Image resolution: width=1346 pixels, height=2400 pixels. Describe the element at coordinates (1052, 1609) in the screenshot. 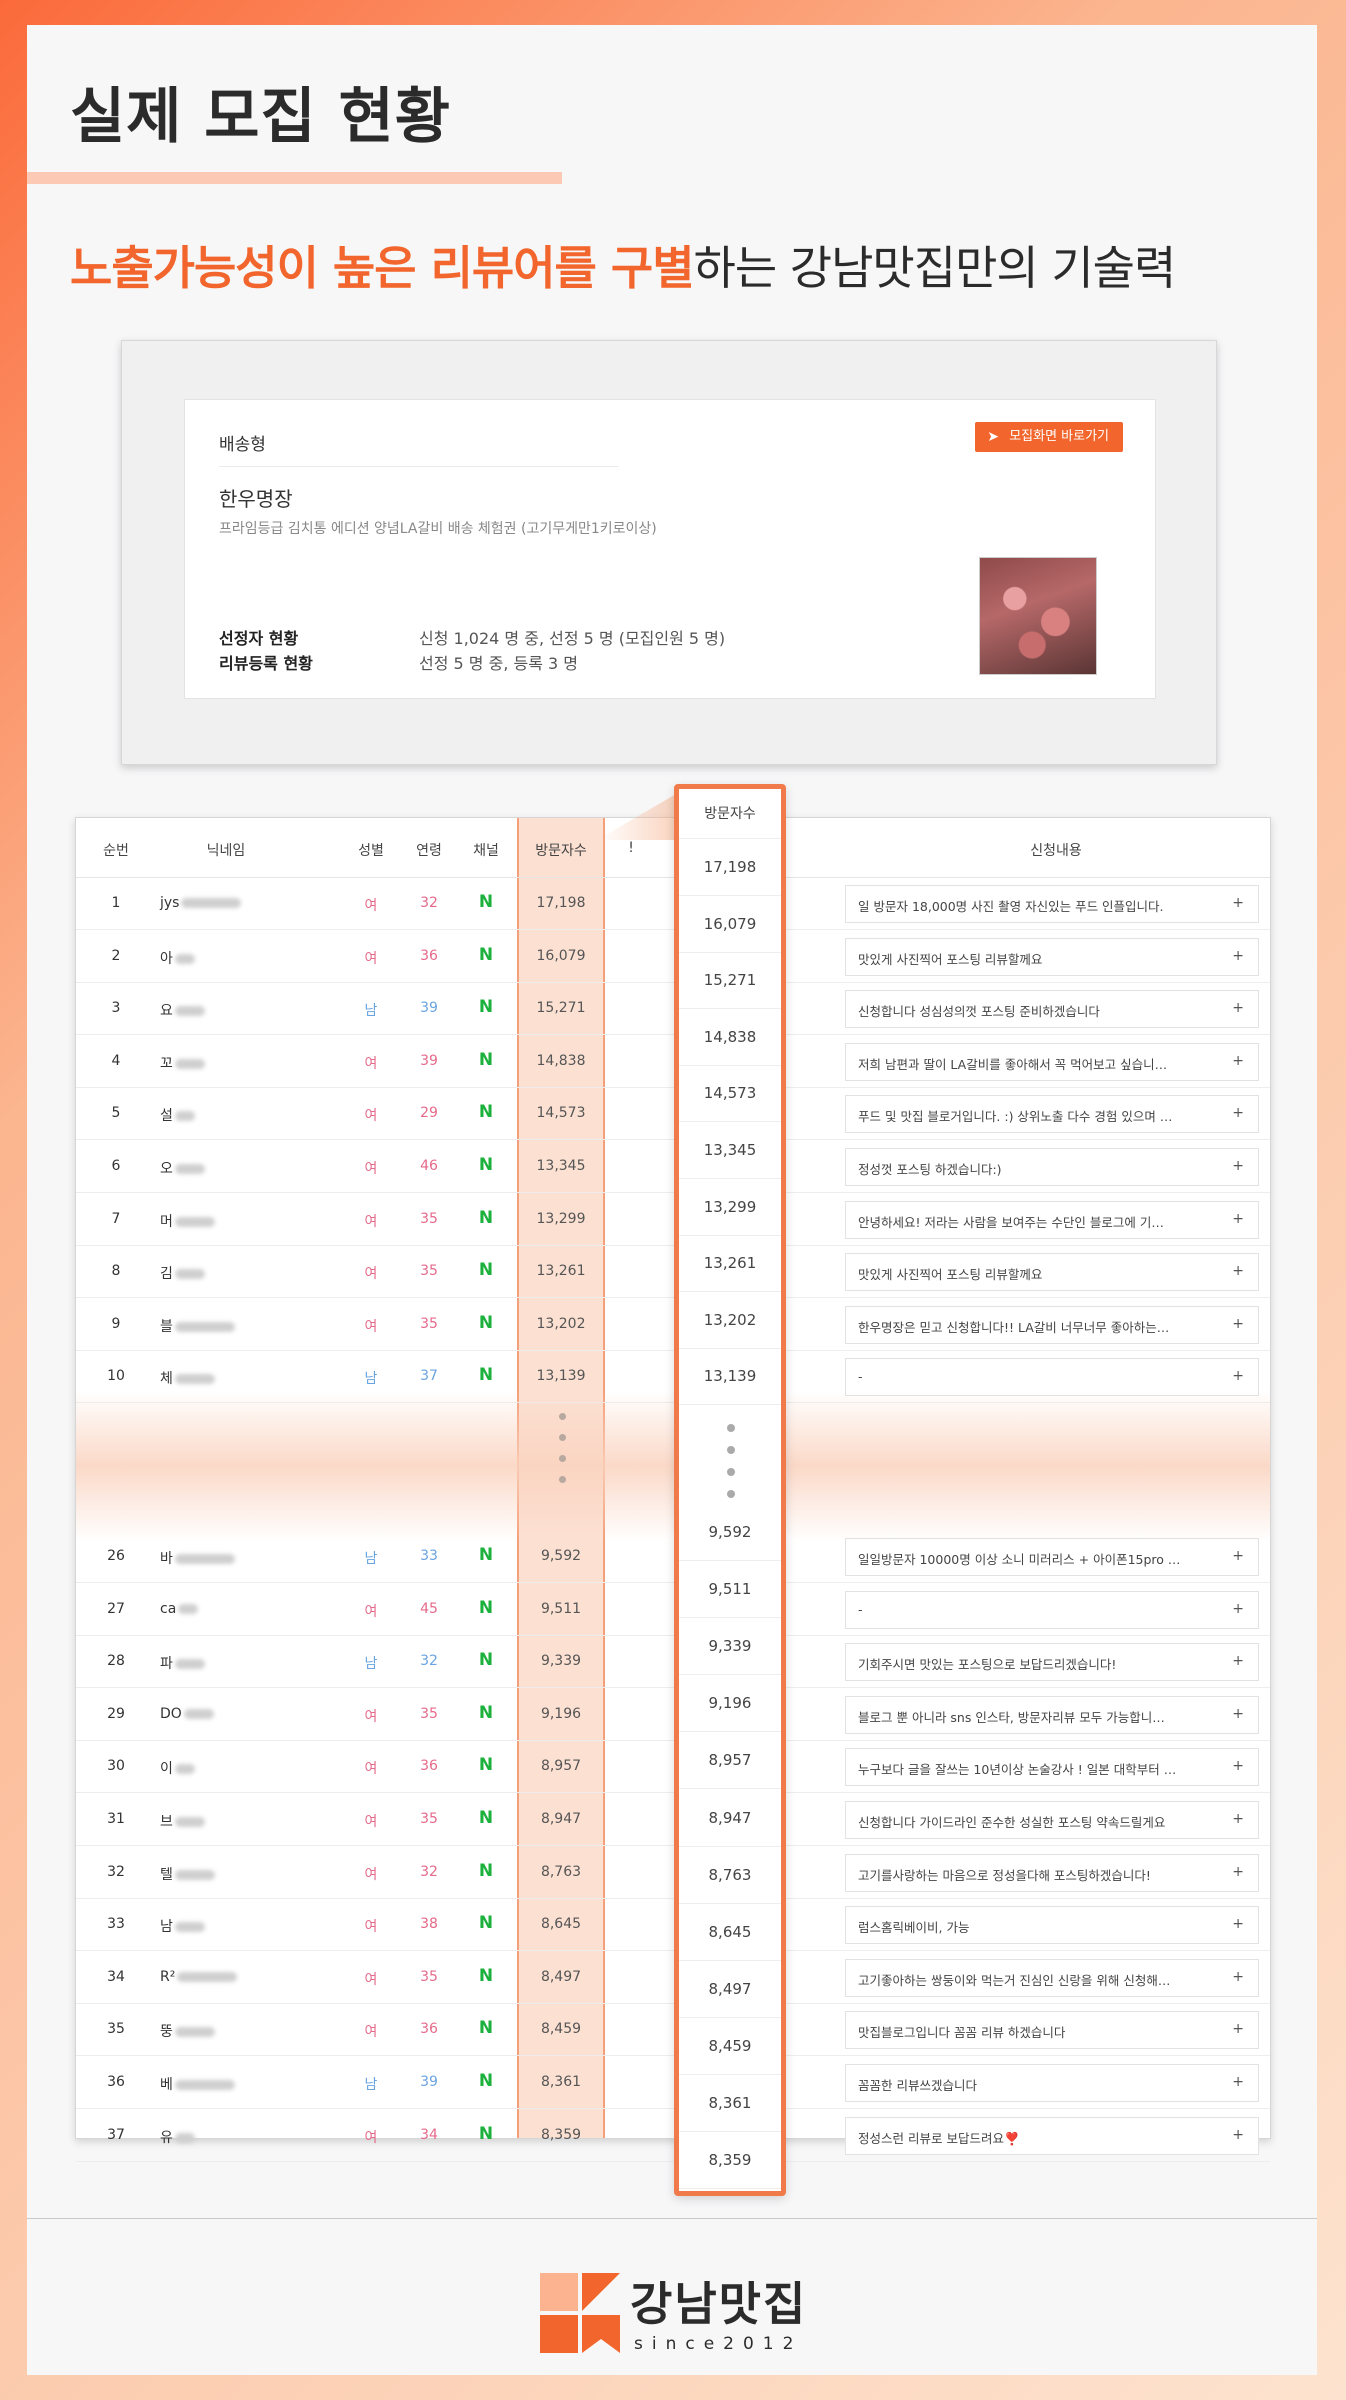

I see `application-content: - +` at that location.